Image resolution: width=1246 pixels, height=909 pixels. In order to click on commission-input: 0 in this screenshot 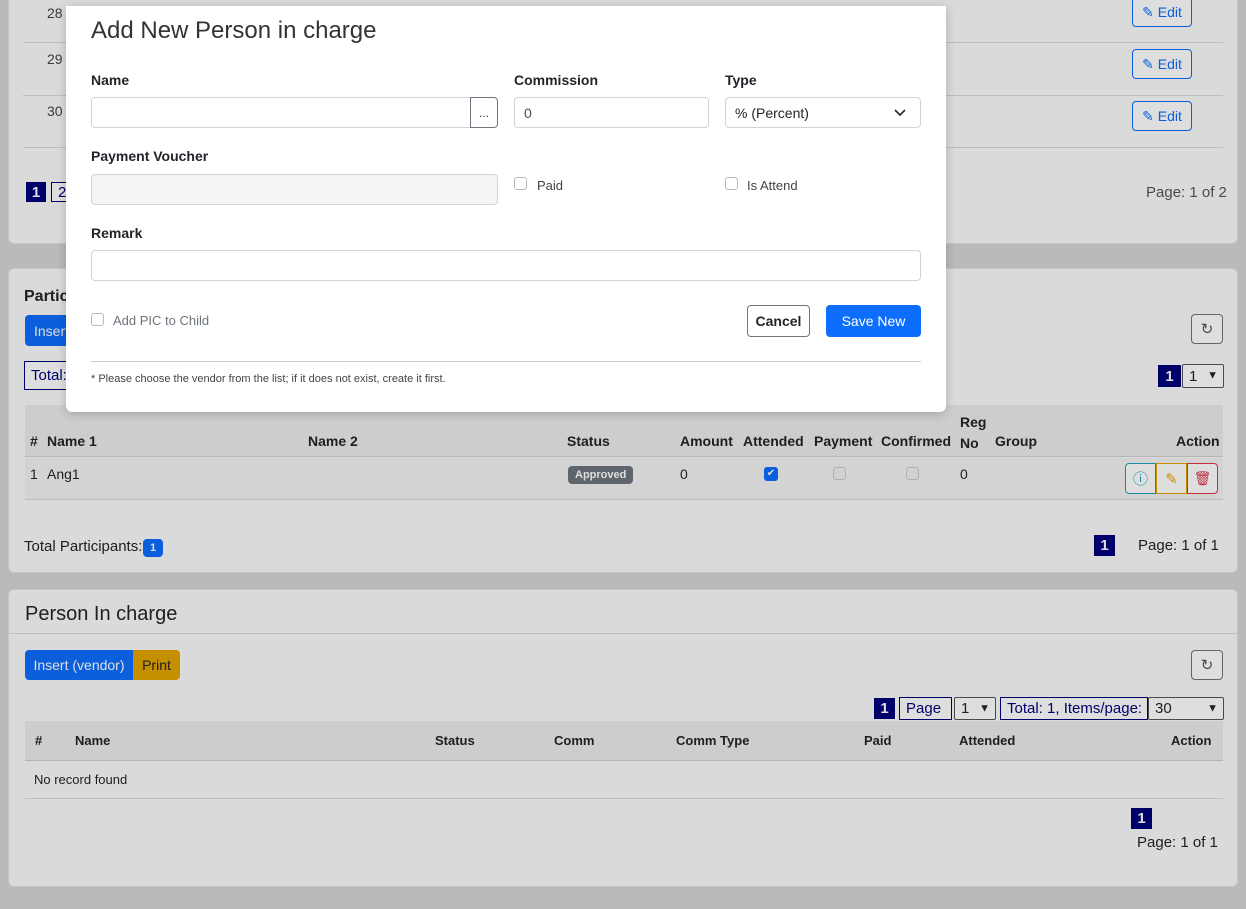, I will do `click(611, 112)`.